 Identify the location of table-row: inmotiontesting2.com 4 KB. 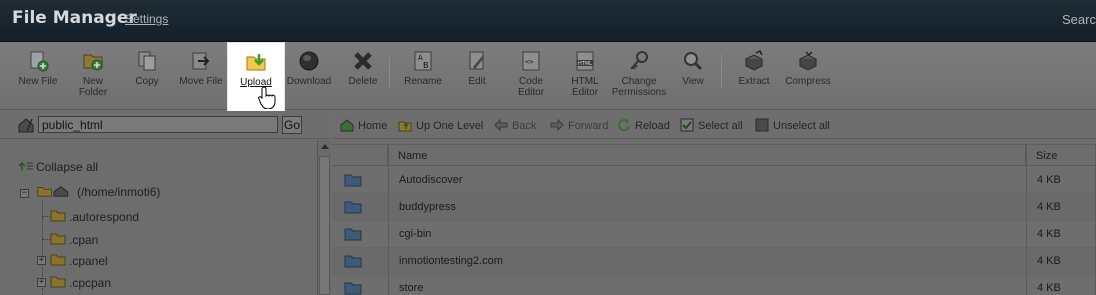
(714, 261).